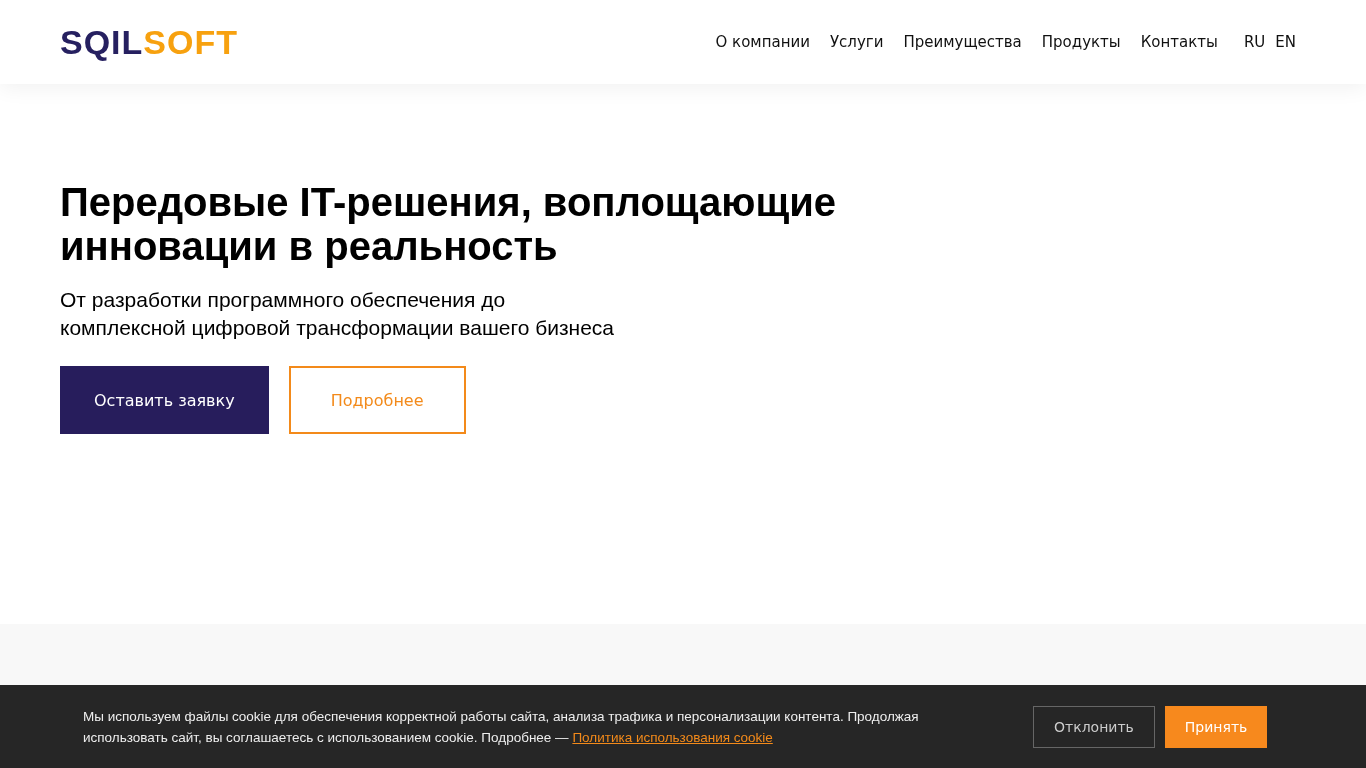 The image size is (1366, 768). Describe the element at coordinates (962, 42) in the screenshot. I see `nav-link: Преимущества` at that location.